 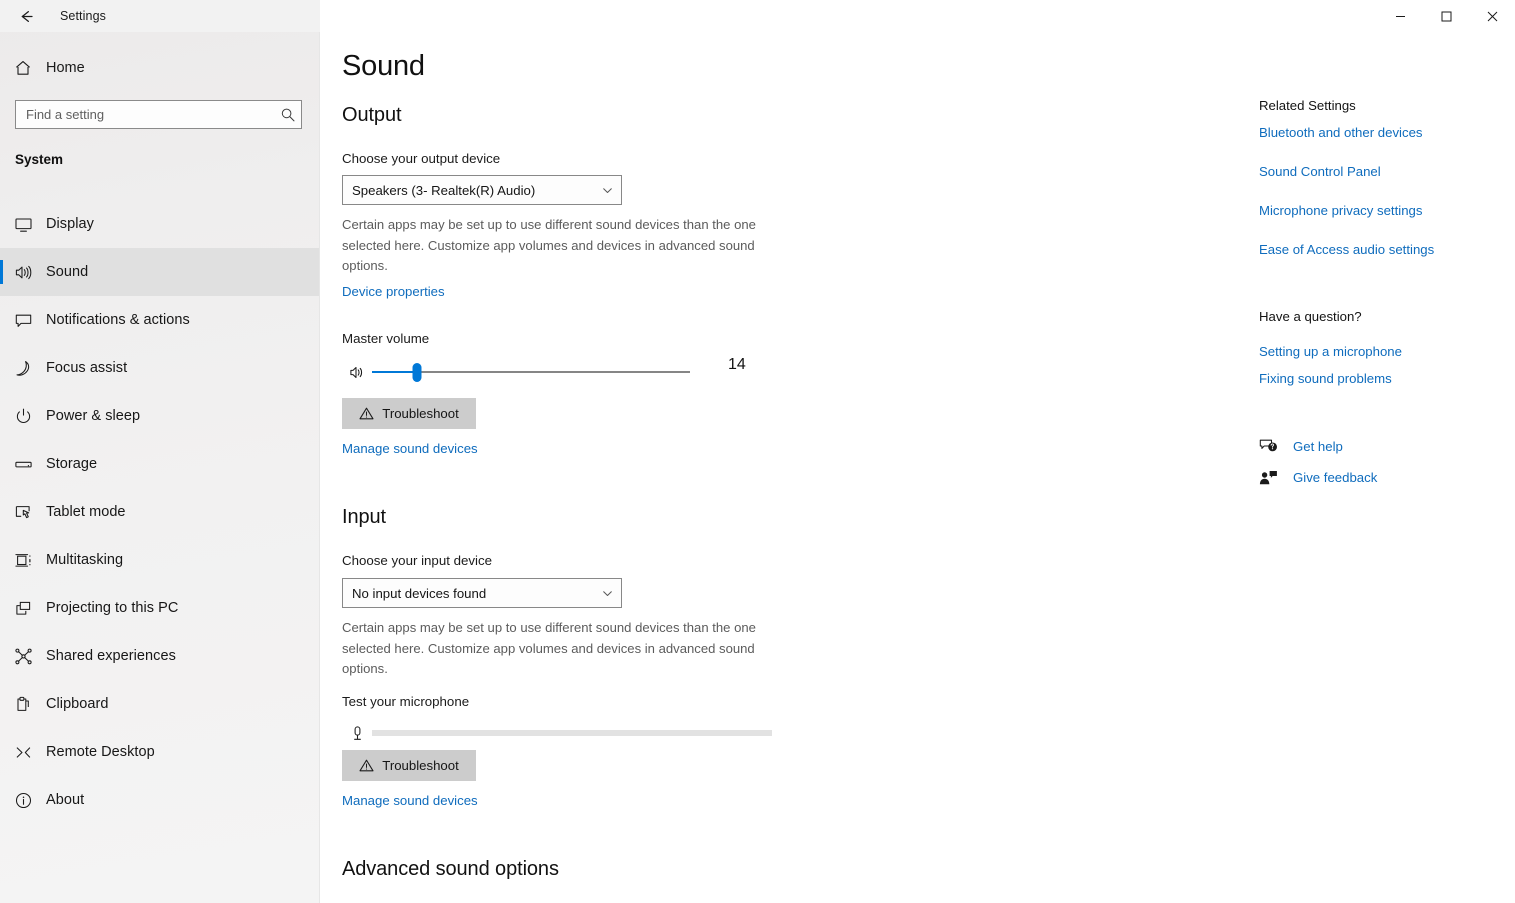 What do you see at coordinates (159, 224) in the screenshot?
I see `sidebar-item-display: Display` at bounding box center [159, 224].